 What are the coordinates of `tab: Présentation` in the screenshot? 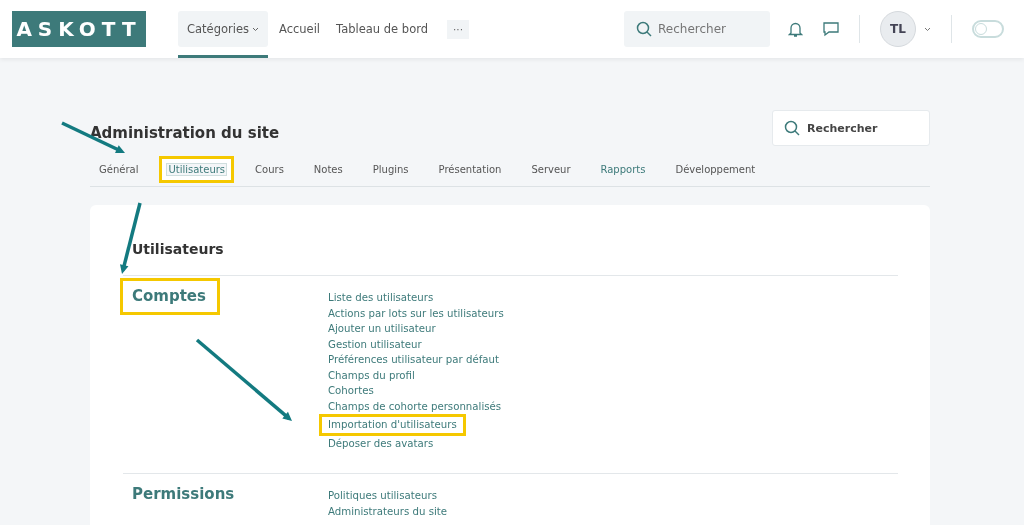 It's located at (470, 169).